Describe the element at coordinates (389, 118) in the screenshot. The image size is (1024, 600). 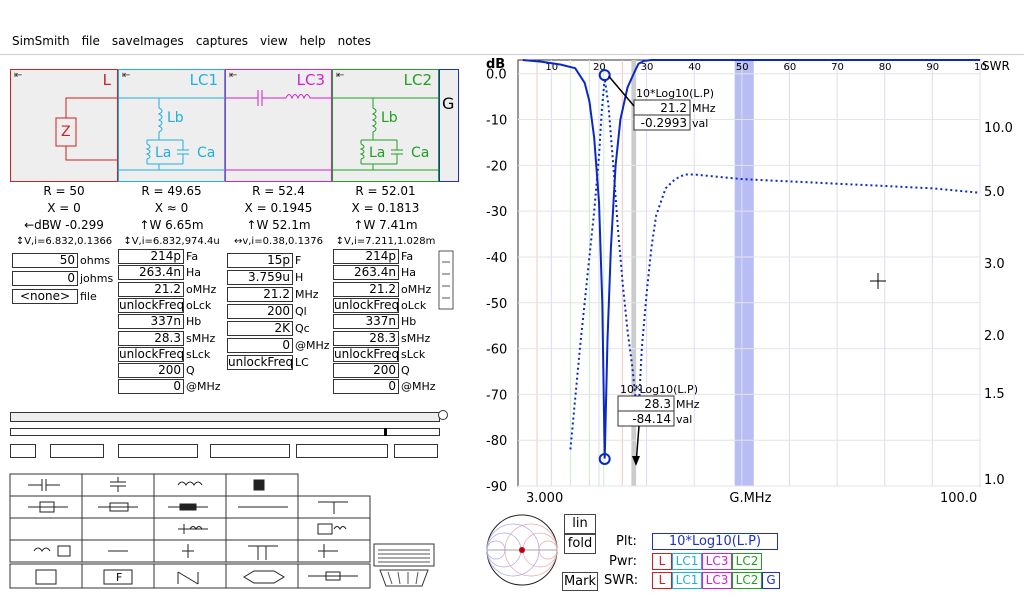
I see `lb-label: Lb` at that location.